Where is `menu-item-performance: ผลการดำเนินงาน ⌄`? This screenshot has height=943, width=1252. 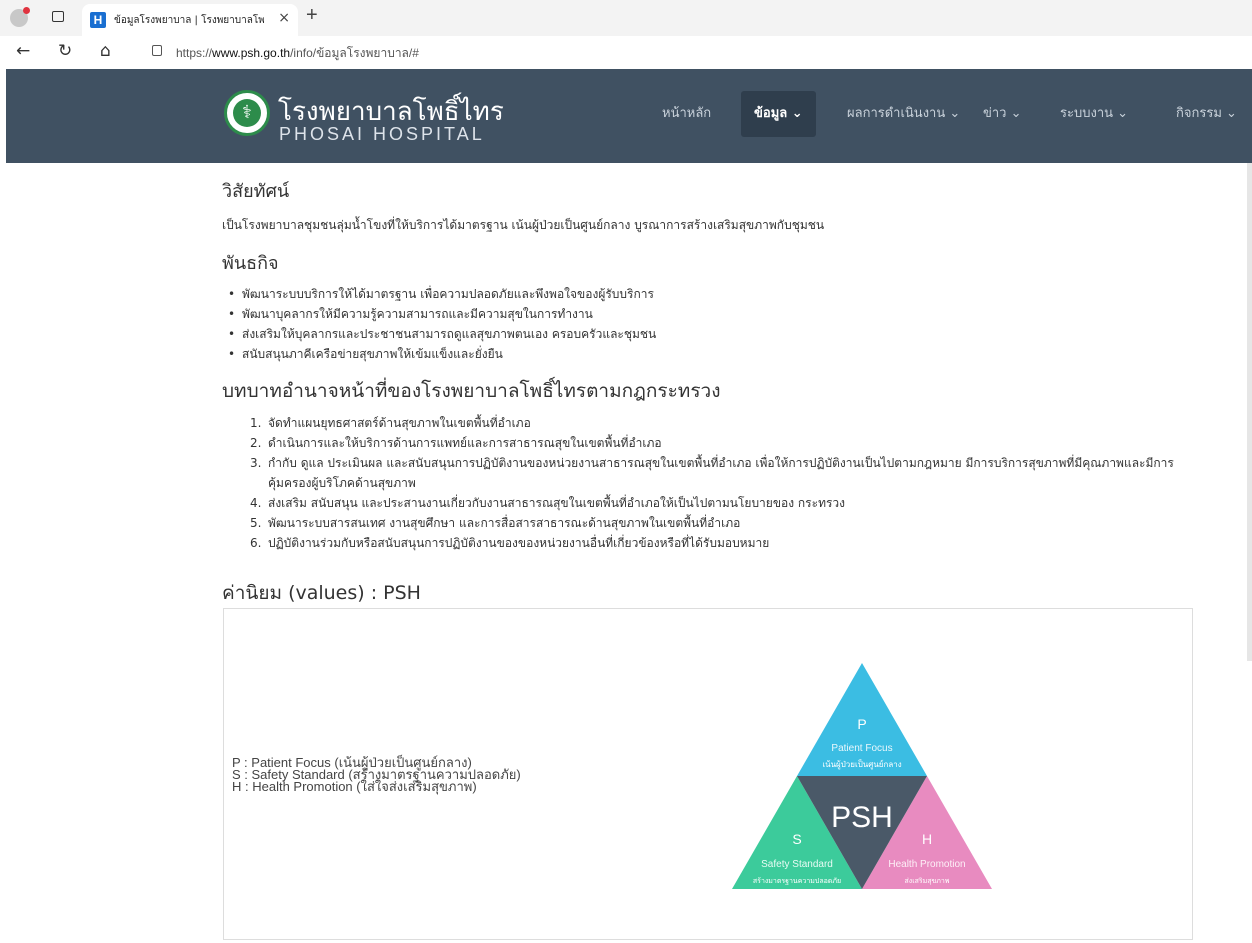 menu-item-performance: ผลการดำเนินงาน ⌄ is located at coordinates (903, 112).